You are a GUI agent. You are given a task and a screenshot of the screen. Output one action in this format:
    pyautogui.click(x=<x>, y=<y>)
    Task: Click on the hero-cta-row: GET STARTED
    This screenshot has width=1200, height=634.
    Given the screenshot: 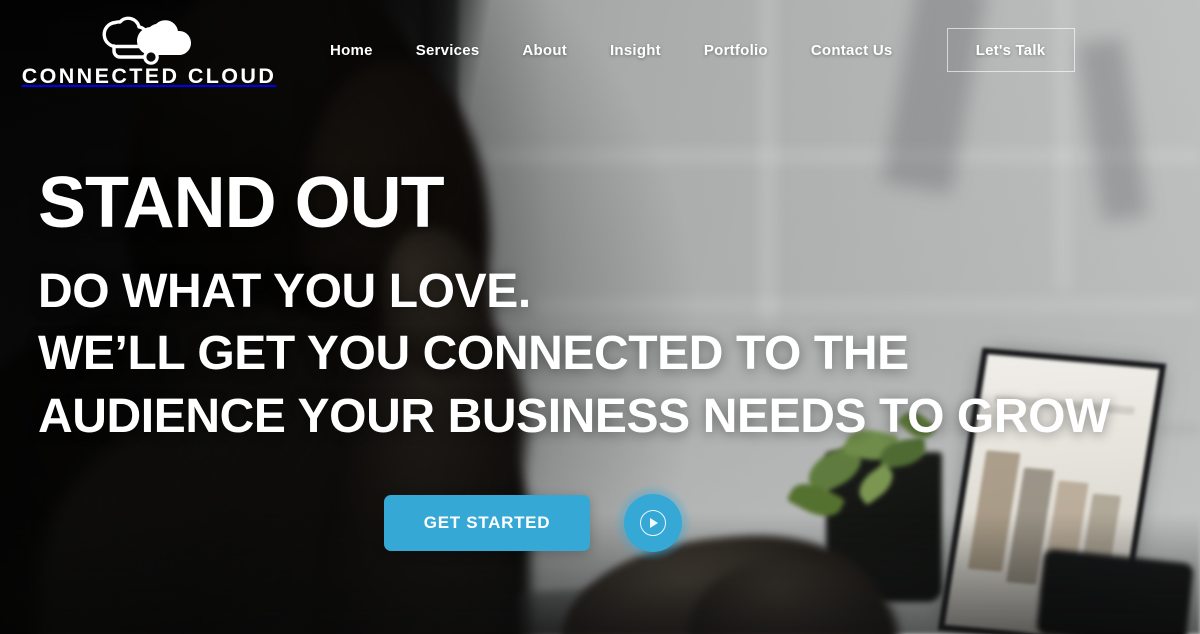 What is the action you would take?
    pyautogui.click(x=536, y=523)
    